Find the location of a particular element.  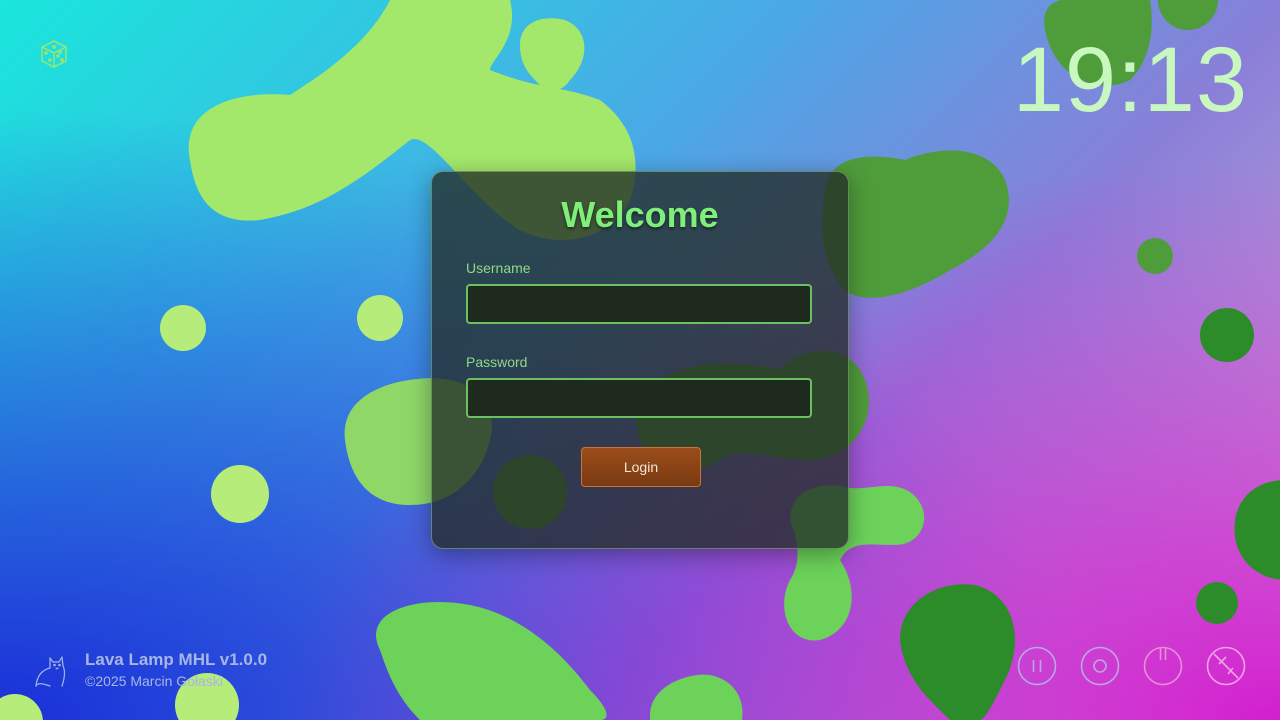

login-button: Login is located at coordinates (641, 467).